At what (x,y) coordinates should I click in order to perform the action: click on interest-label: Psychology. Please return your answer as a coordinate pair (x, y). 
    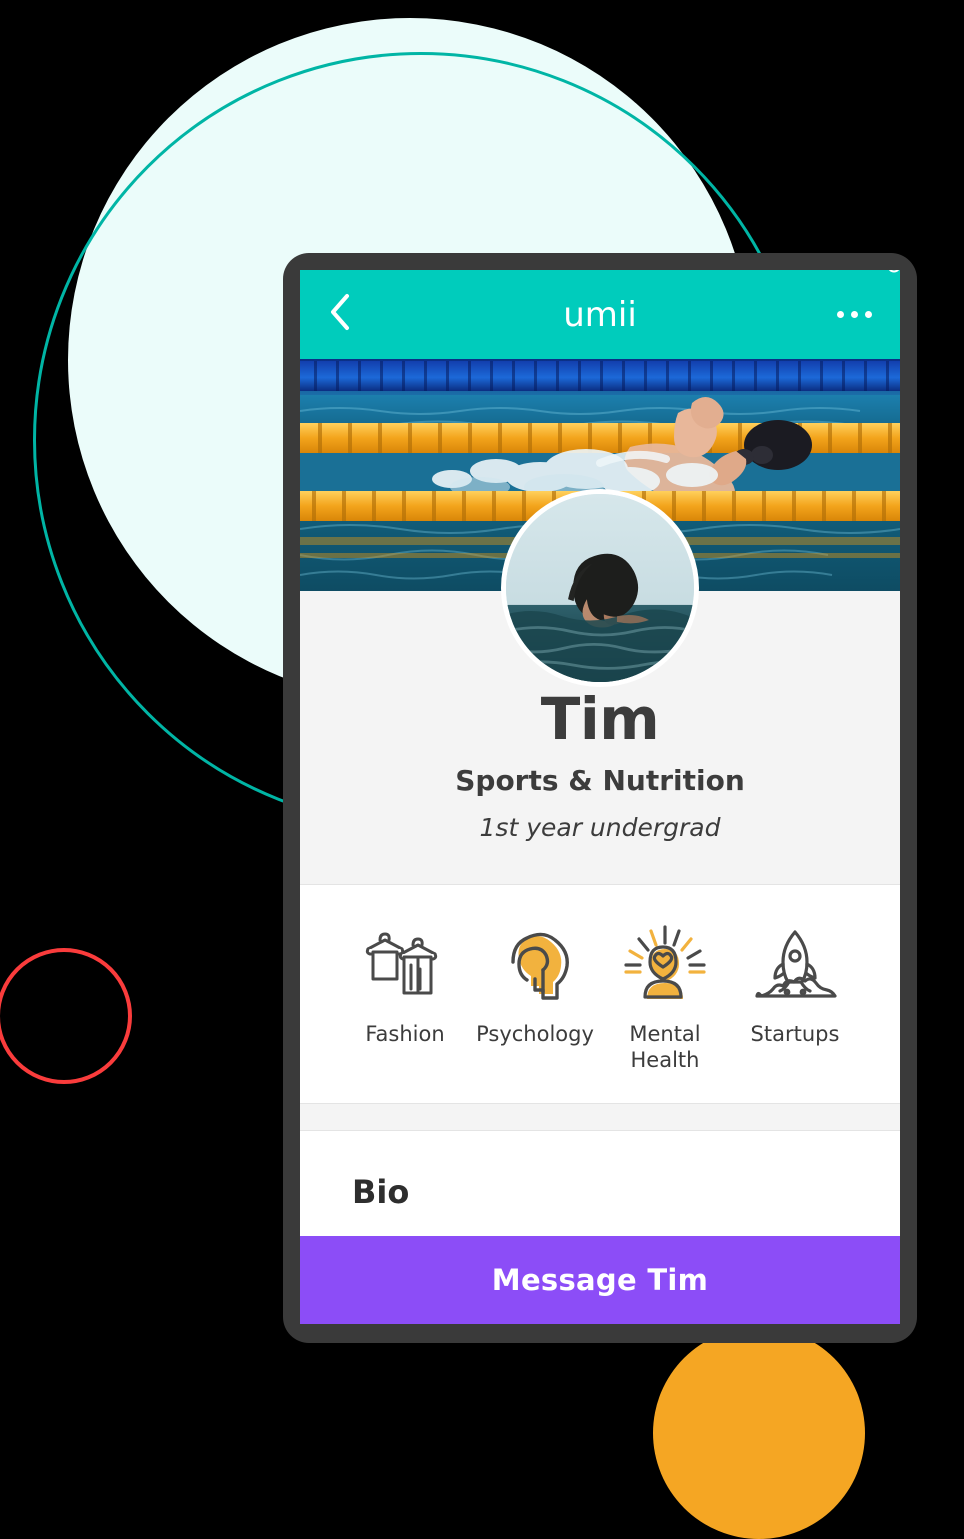
    Looking at the image, I should click on (535, 1033).